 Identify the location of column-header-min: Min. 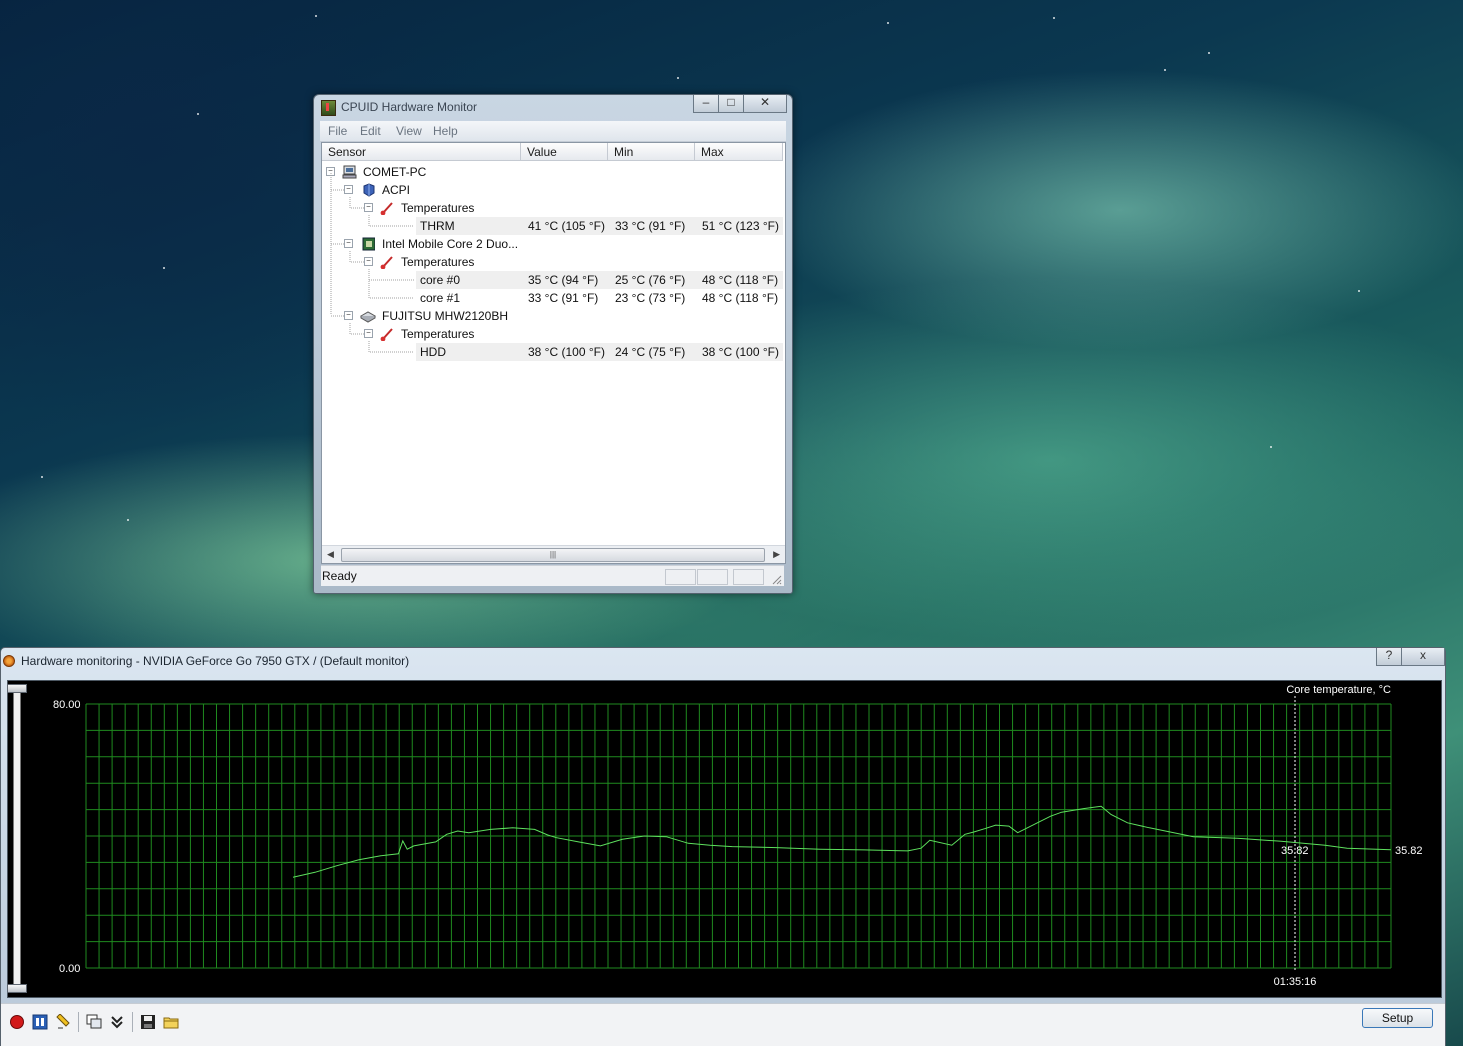
(651, 152).